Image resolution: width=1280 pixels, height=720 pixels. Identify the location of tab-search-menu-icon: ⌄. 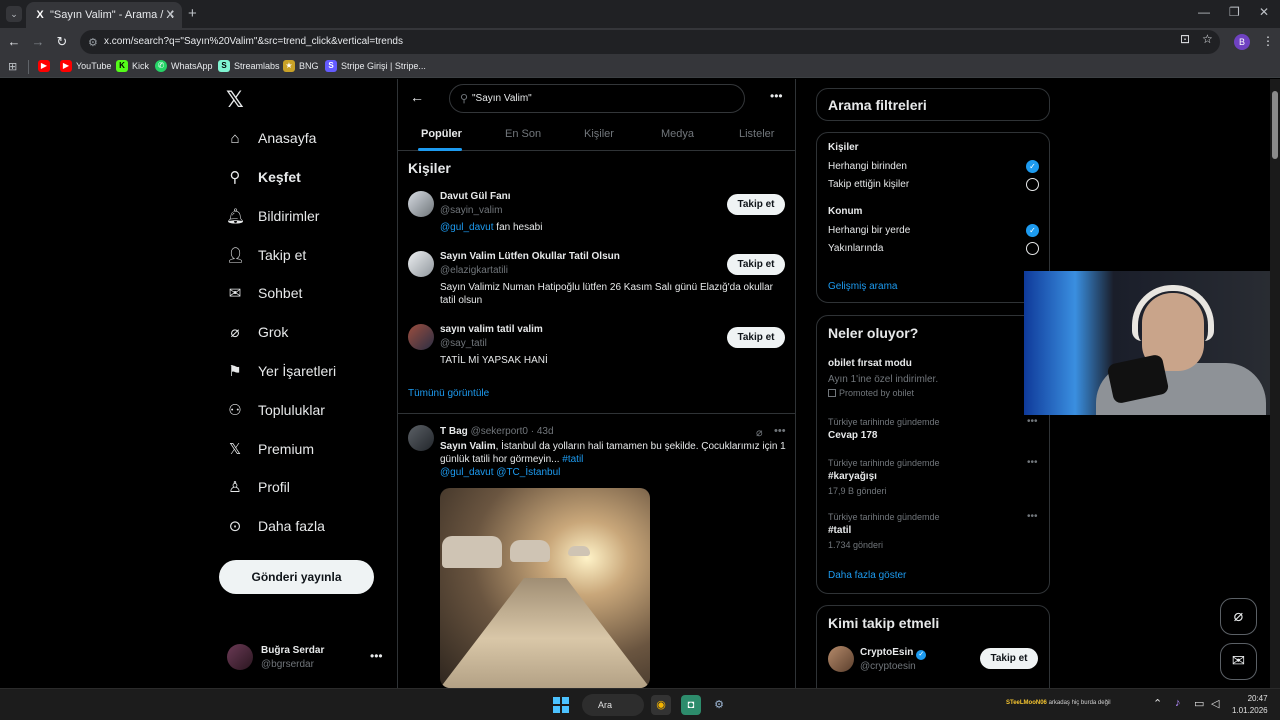
(14, 14).